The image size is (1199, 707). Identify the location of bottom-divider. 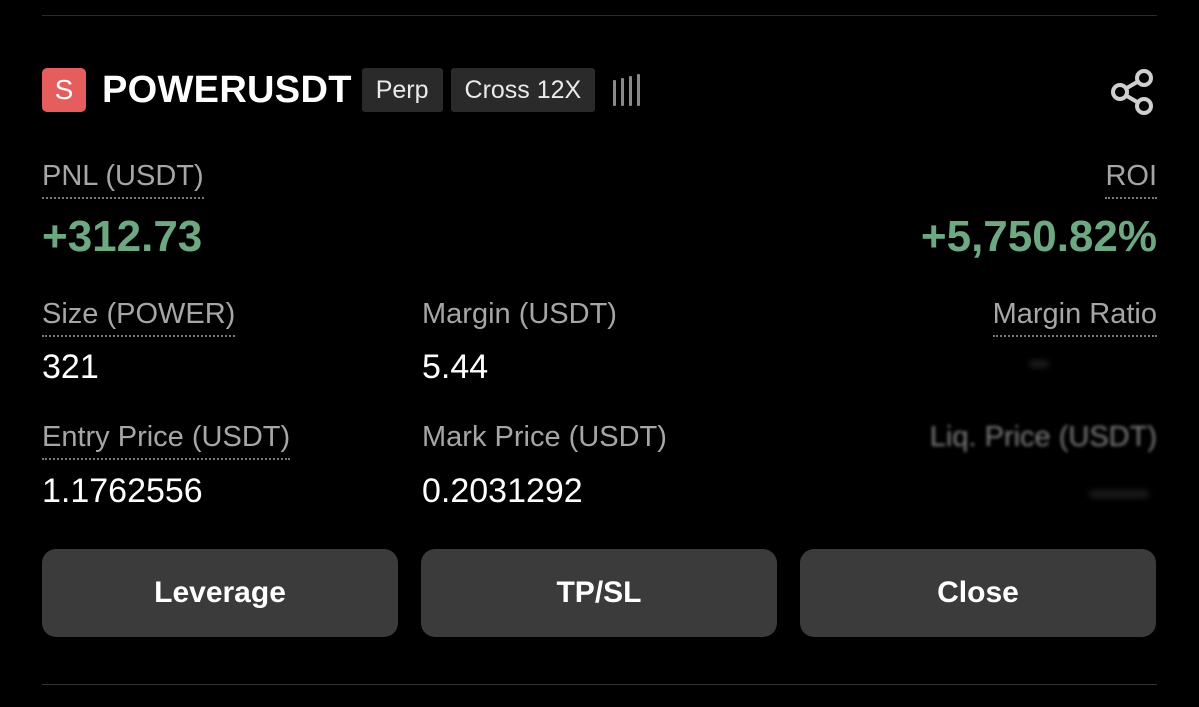
(599, 684).